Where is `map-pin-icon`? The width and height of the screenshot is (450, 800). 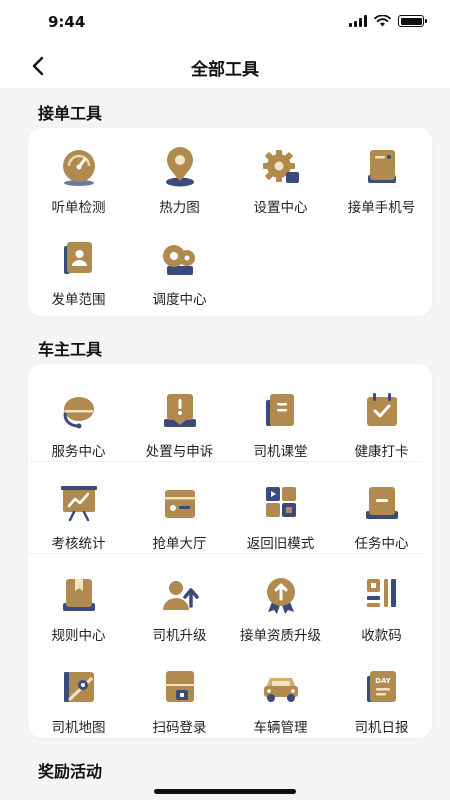
map-pin-icon is located at coordinates (179, 167).